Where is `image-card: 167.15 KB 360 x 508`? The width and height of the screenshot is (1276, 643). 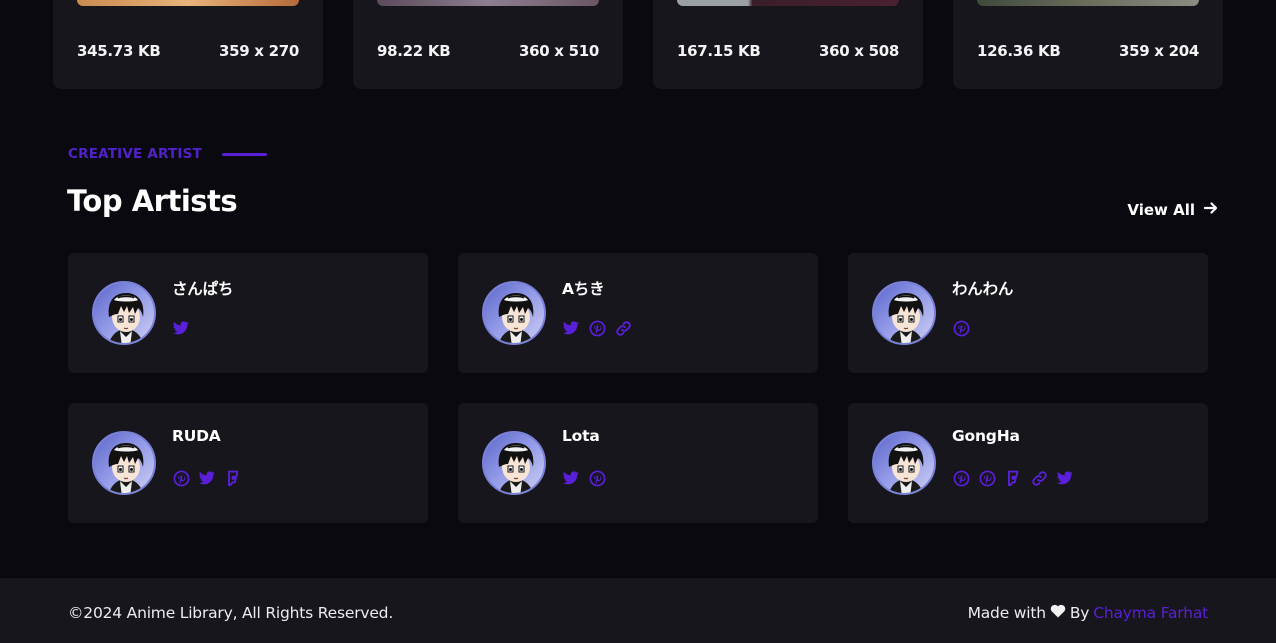
image-card: 167.15 KB 360 x 508 is located at coordinates (788, 44).